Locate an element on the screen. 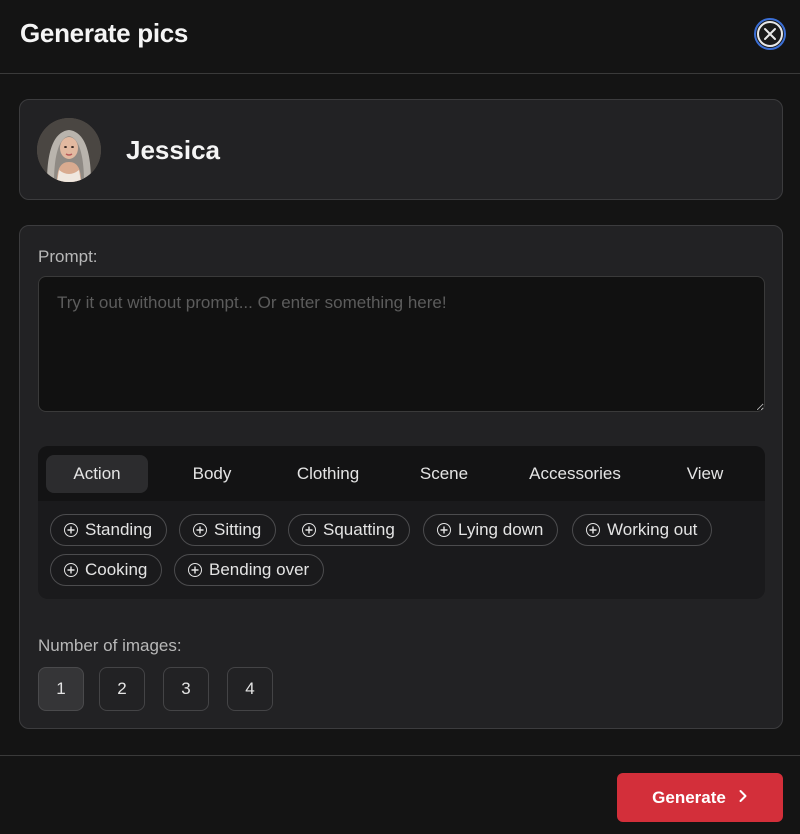  tab-action: Action is located at coordinates (97, 474).